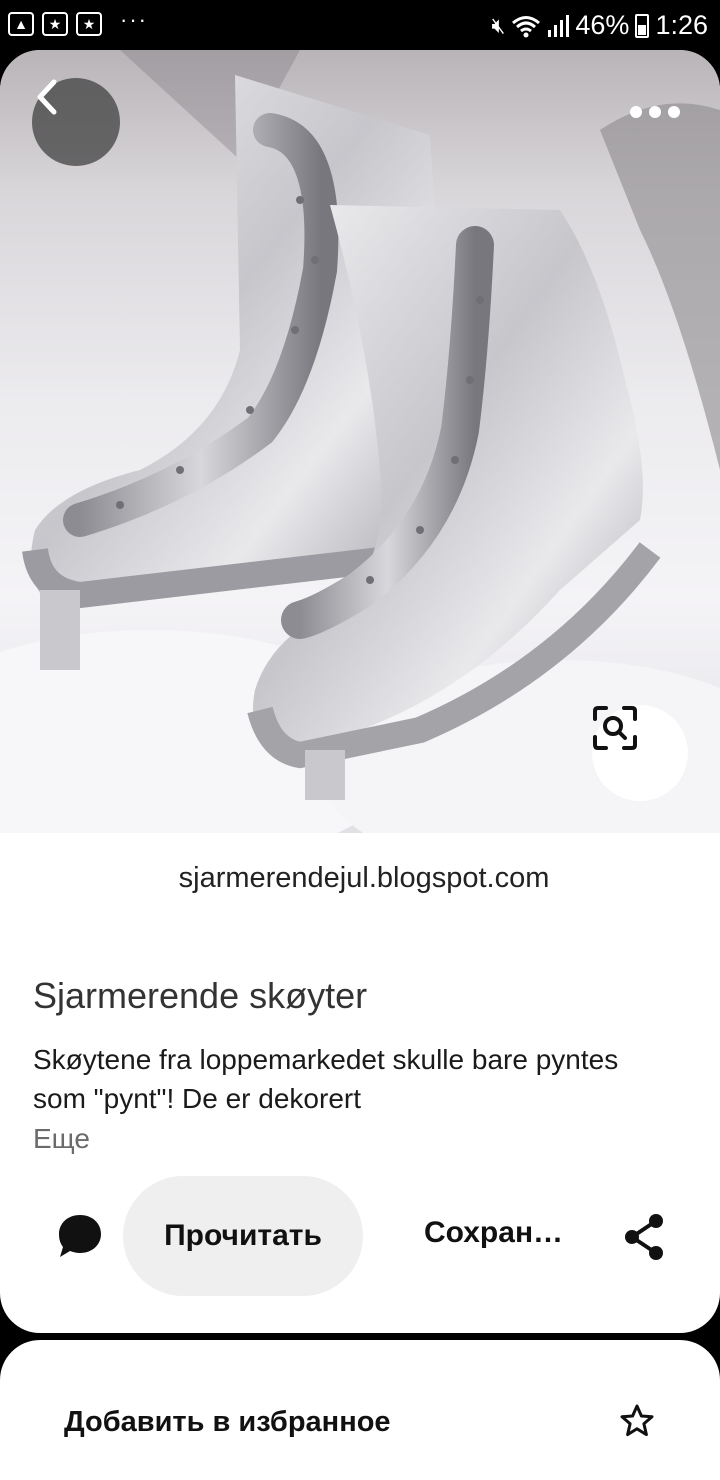 This screenshot has height=1480, width=720. What do you see at coordinates (640, 753) in the screenshot?
I see `visual-search-button` at bounding box center [640, 753].